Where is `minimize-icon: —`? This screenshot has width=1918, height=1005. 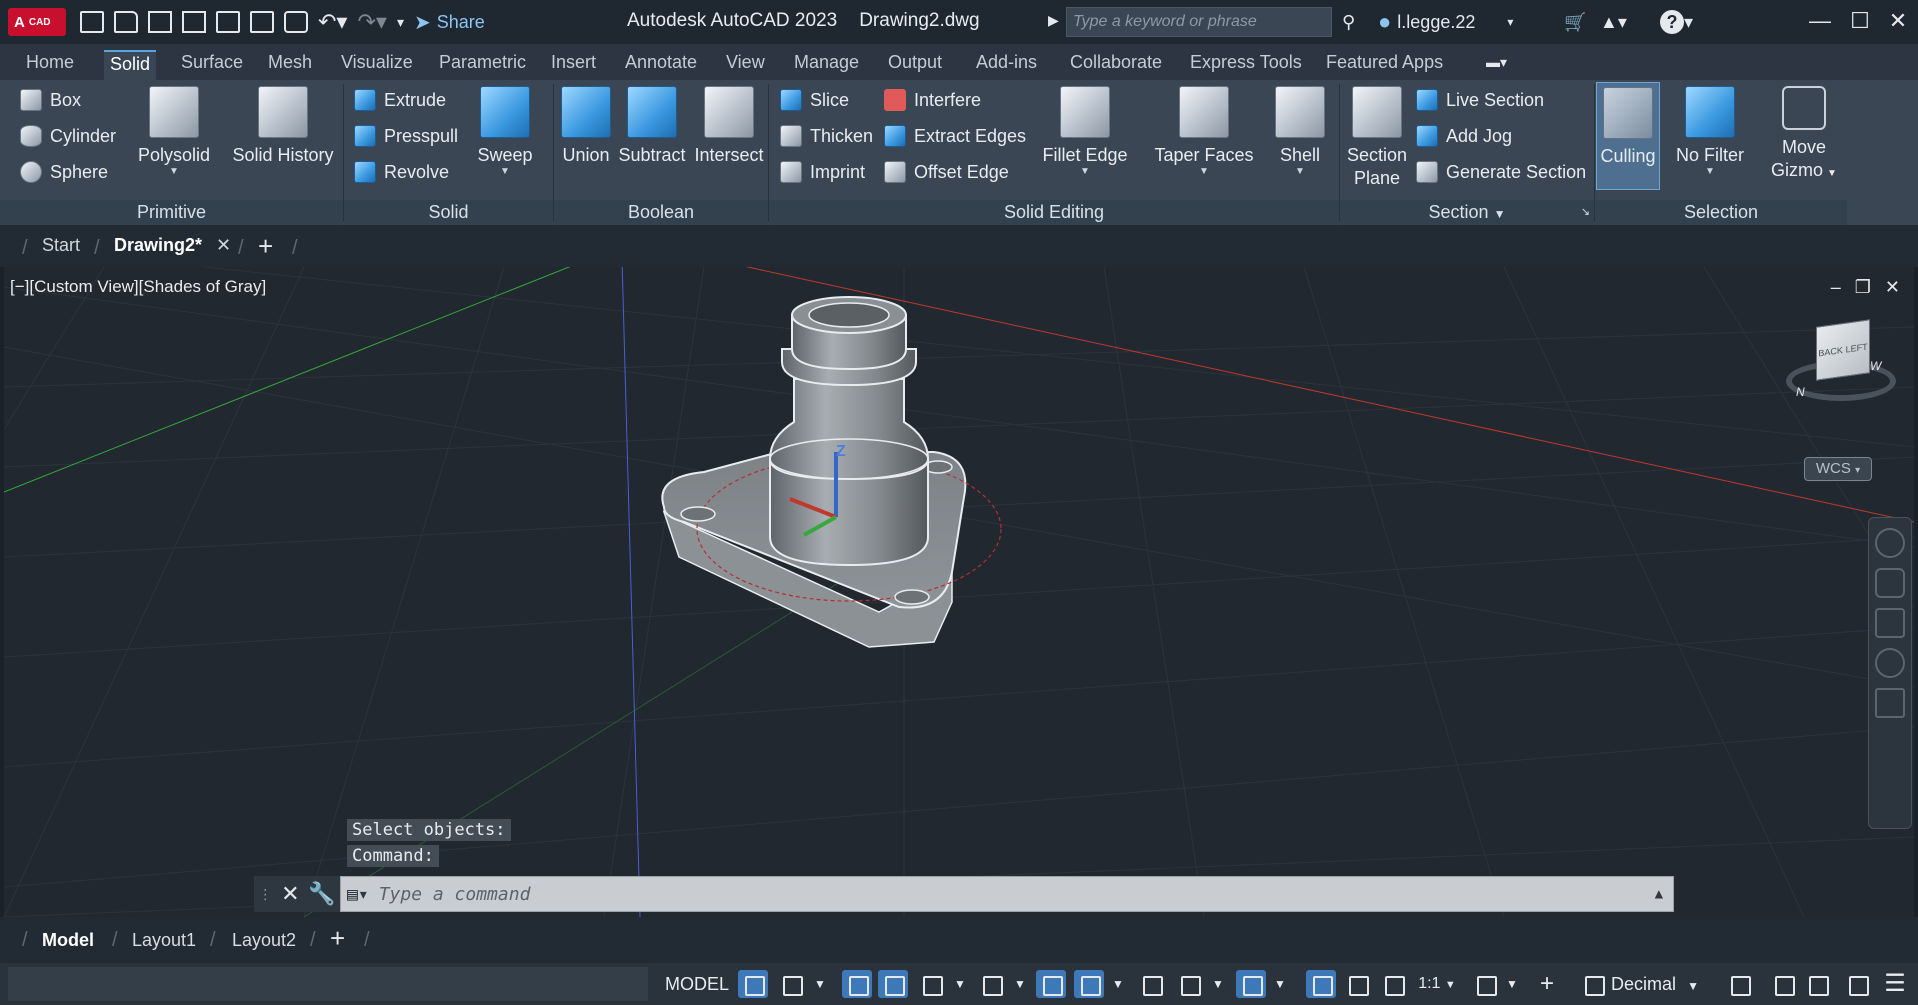 minimize-icon: — is located at coordinates (1820, 21).